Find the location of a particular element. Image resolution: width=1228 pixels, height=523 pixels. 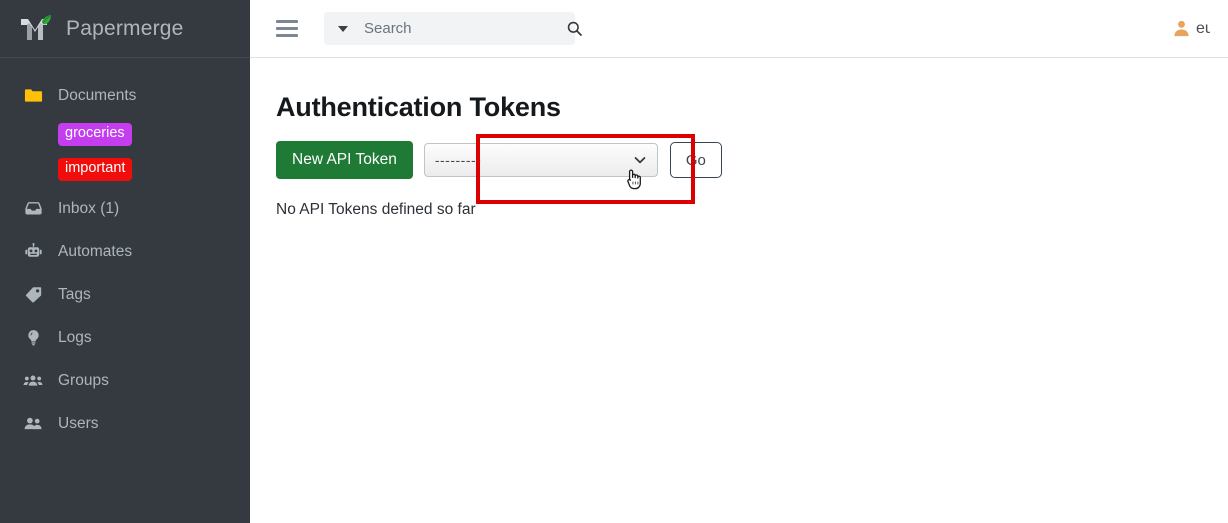

user-name-label: eu is located at coordinates (1203, 28).